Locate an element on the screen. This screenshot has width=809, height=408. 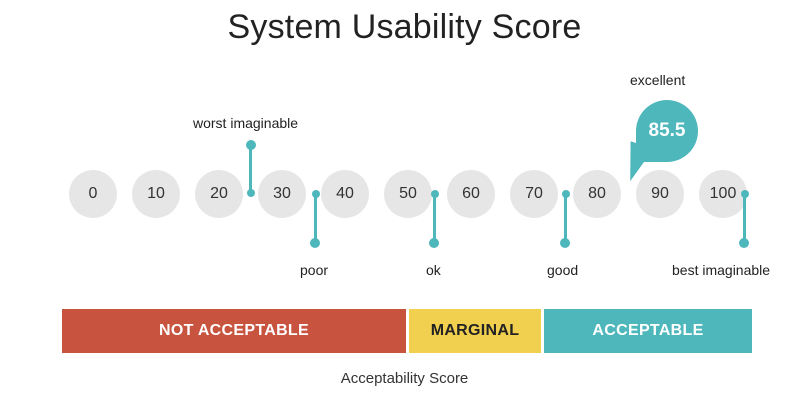
marker-label-excellent: excellent is located at coordinates (658, 80).